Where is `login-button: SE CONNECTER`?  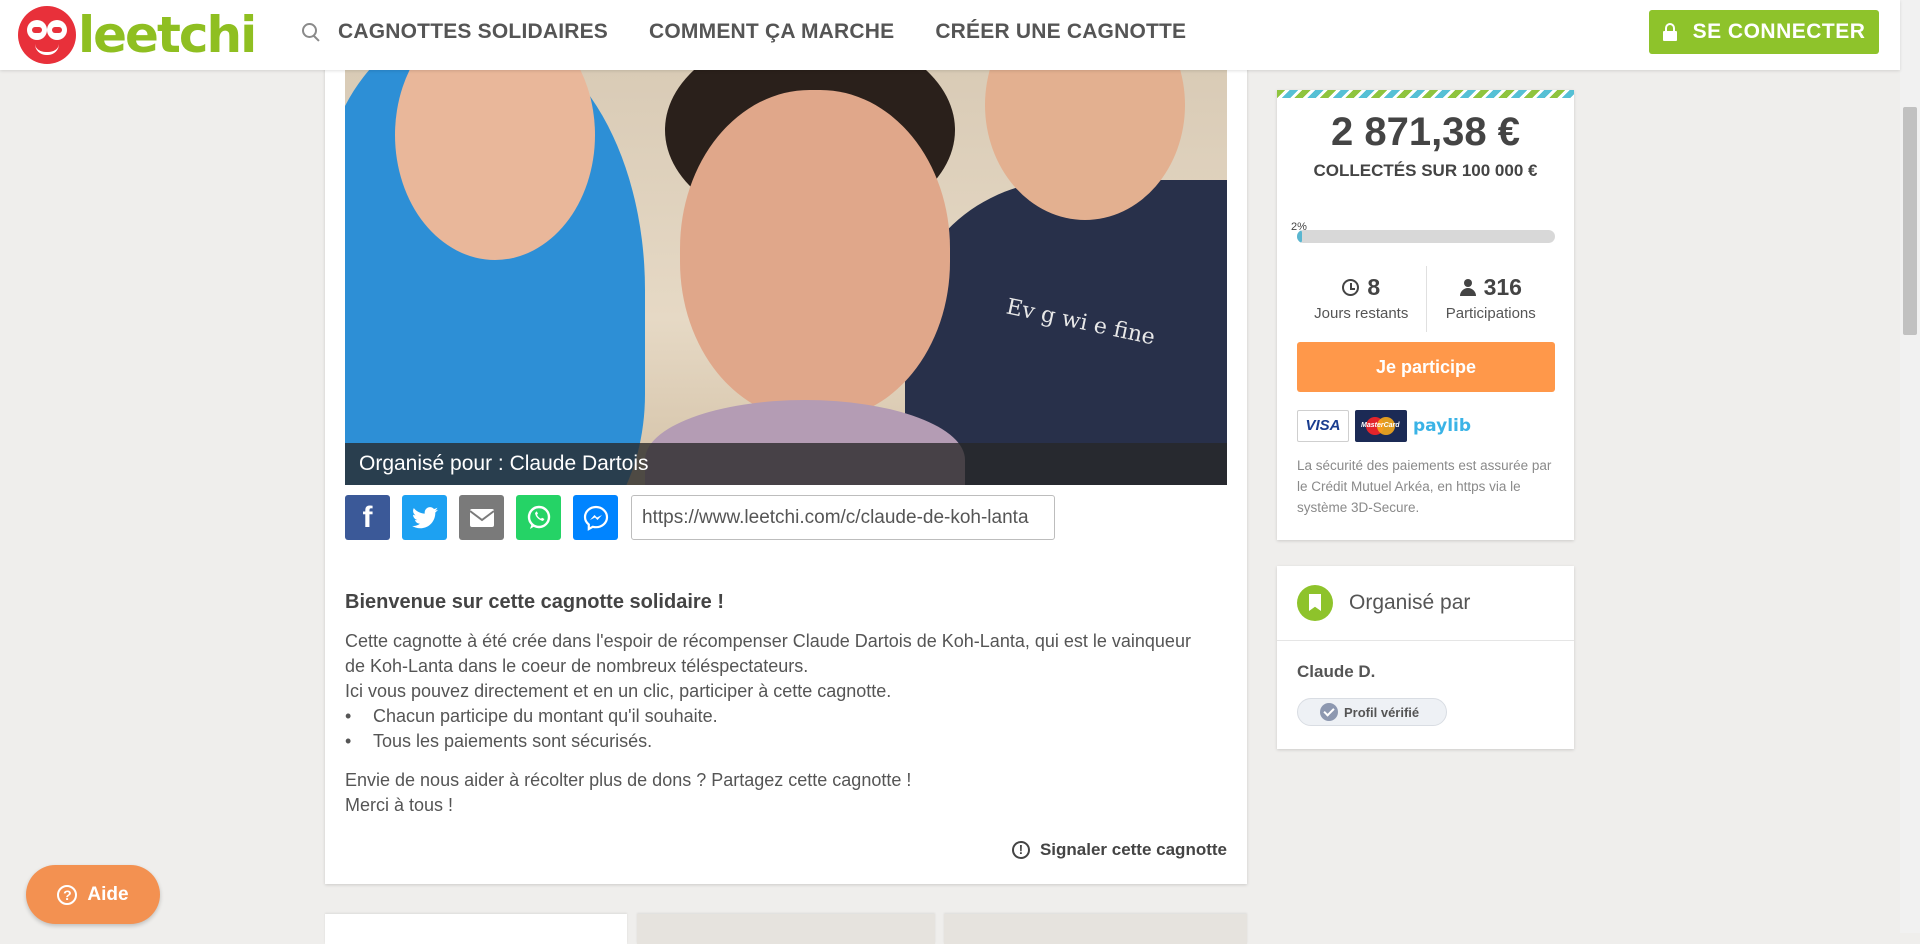
login-button: SE CONNECTER is located at coordinates (1764, 32).